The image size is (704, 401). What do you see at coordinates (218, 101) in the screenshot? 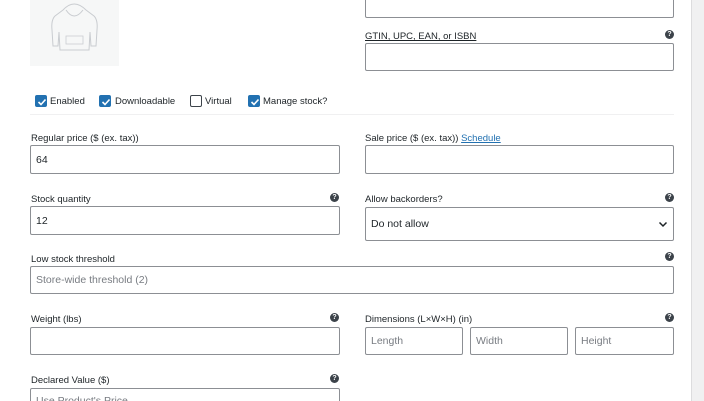
I see `virtual-label: Virtual` at bounding box center [218, 101].